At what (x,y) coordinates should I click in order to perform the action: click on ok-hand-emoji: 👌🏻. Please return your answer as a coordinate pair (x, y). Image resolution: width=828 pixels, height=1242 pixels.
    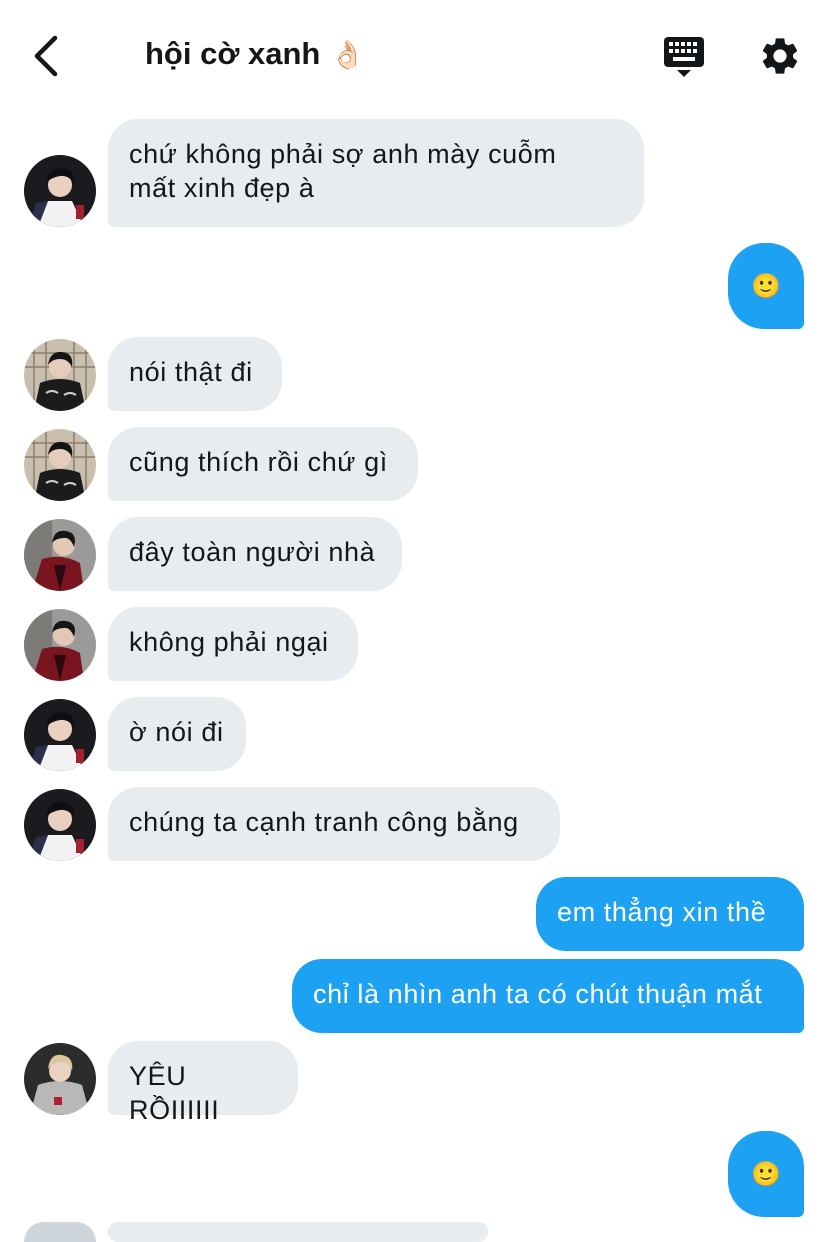
    Looking at the image, I should click on (348, 54).